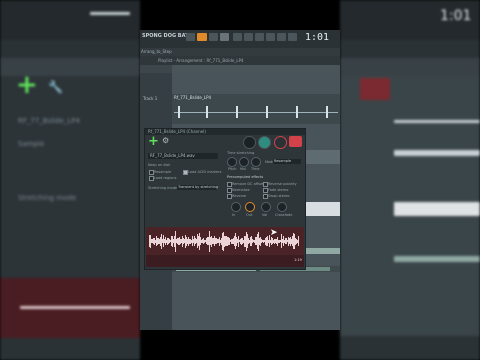 This screenshot has width=480, height=360. I want to click on record-button, so click(202, 37).